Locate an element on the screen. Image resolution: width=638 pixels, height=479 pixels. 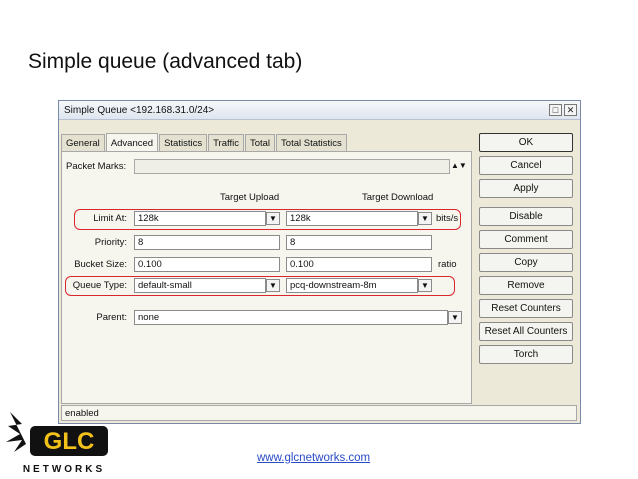
limit-at-unit: bits/s is located at coordinates (447, 218).